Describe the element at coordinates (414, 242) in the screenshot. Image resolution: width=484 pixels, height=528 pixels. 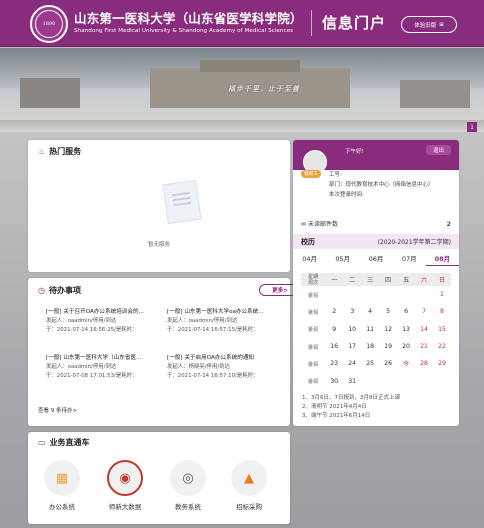
I see `calendar-term: (2020-2021学年第二学期)` at that location.